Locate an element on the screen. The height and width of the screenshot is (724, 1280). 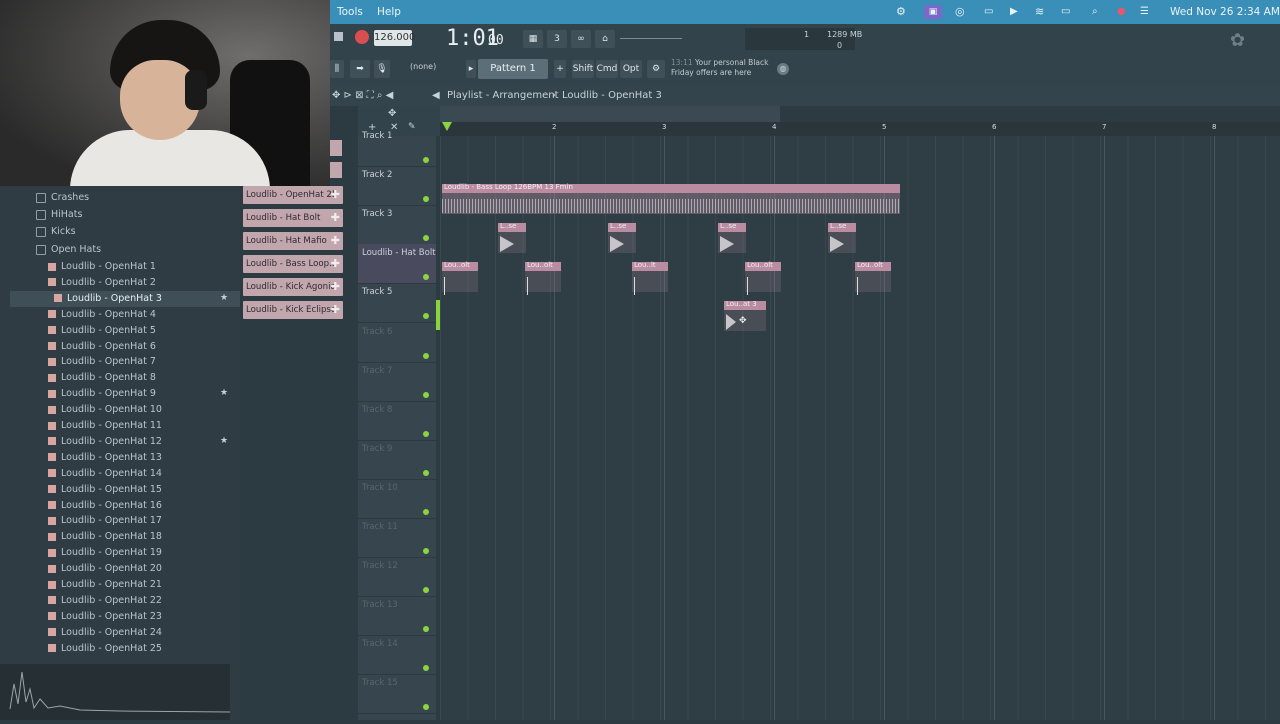
clip-hat-1: Lou..olt is located at coordinates (460, 278).